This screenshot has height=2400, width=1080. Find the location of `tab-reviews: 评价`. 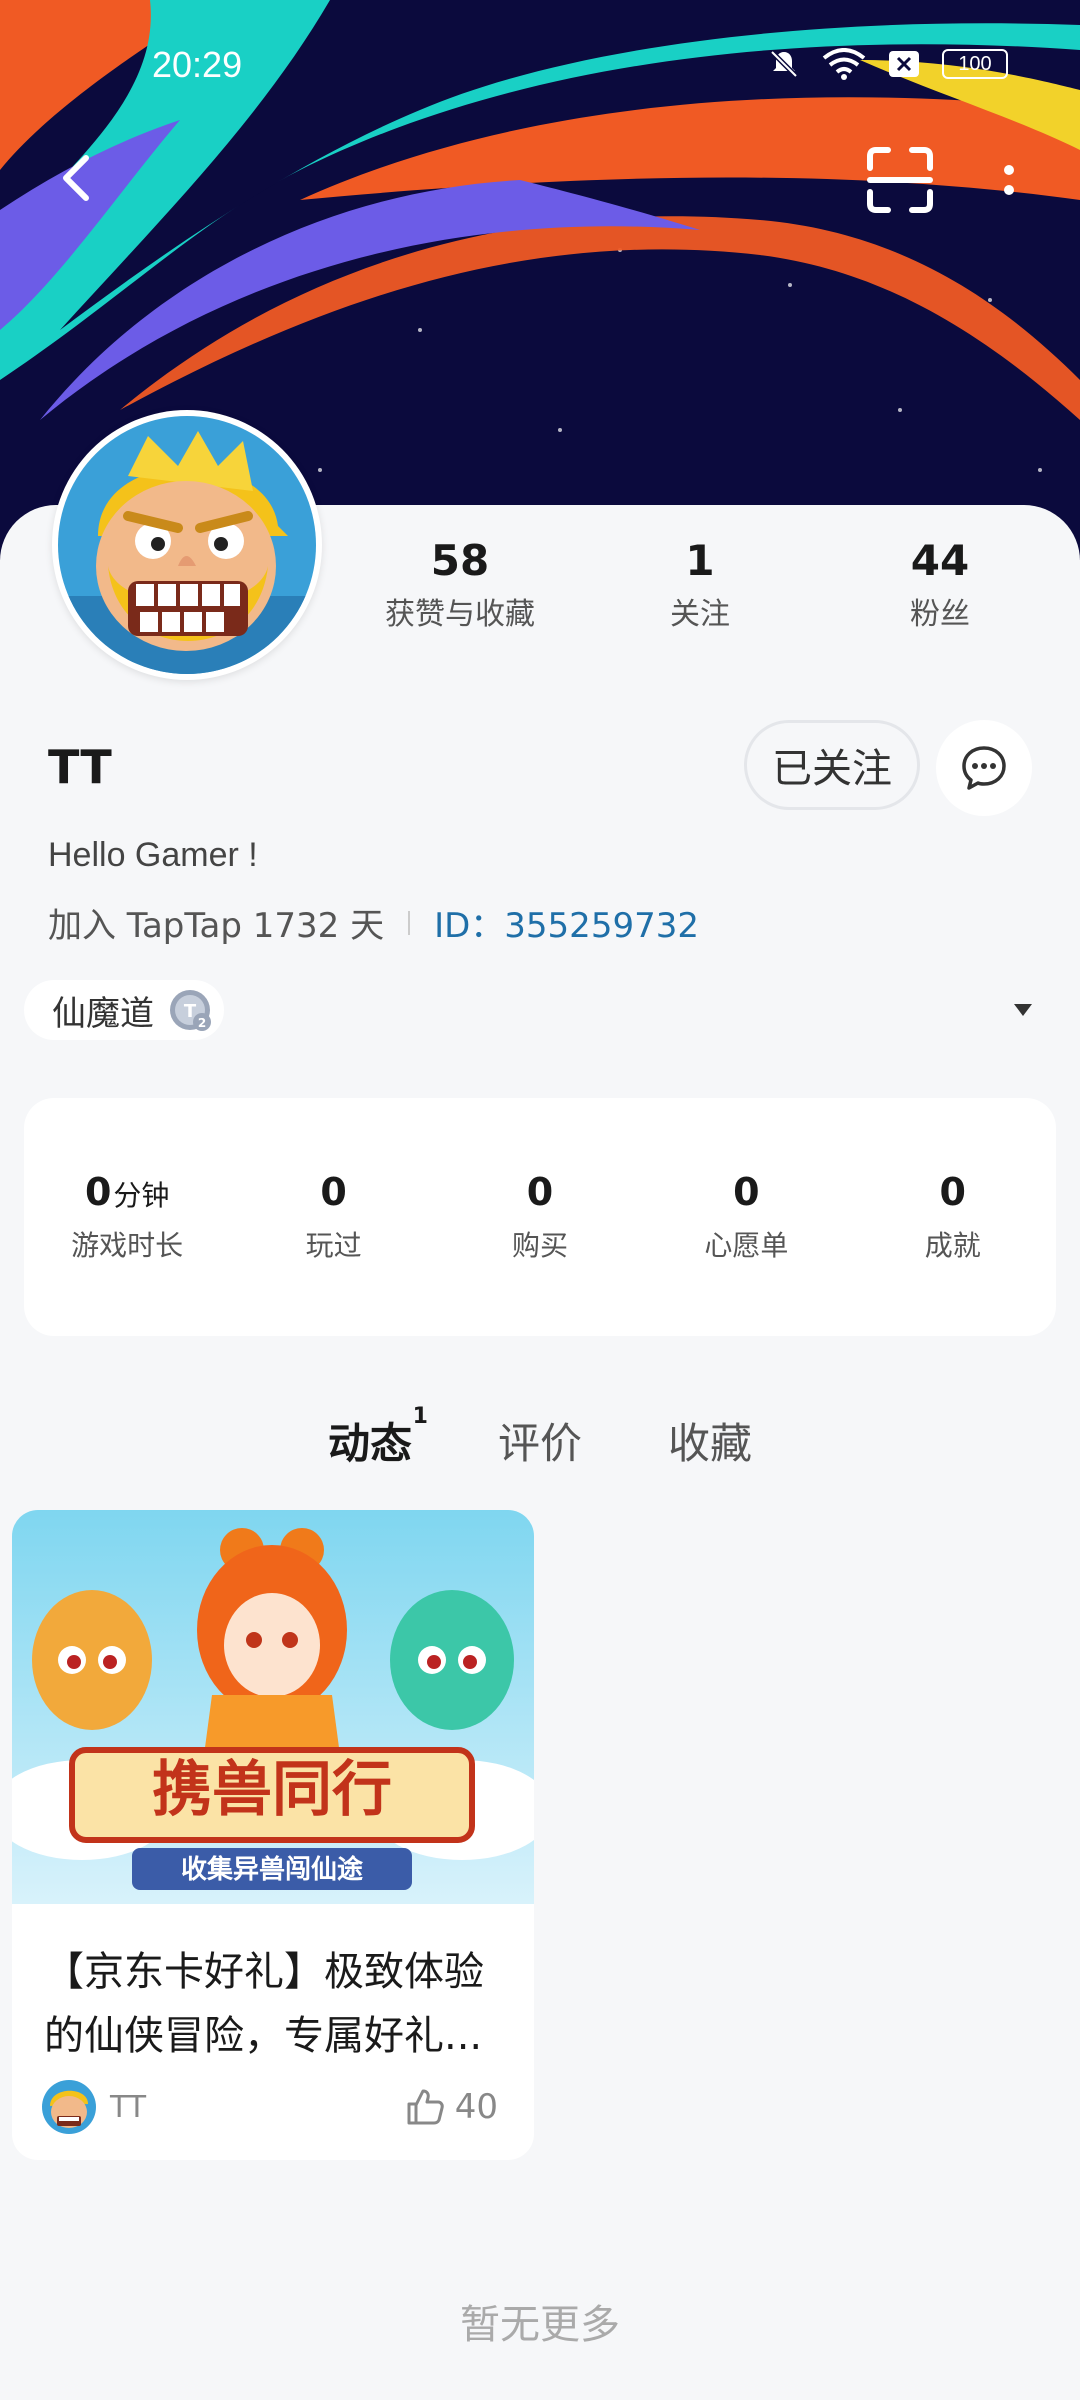

tab-reviews: 评价 is located at coordinates (540, 1442).